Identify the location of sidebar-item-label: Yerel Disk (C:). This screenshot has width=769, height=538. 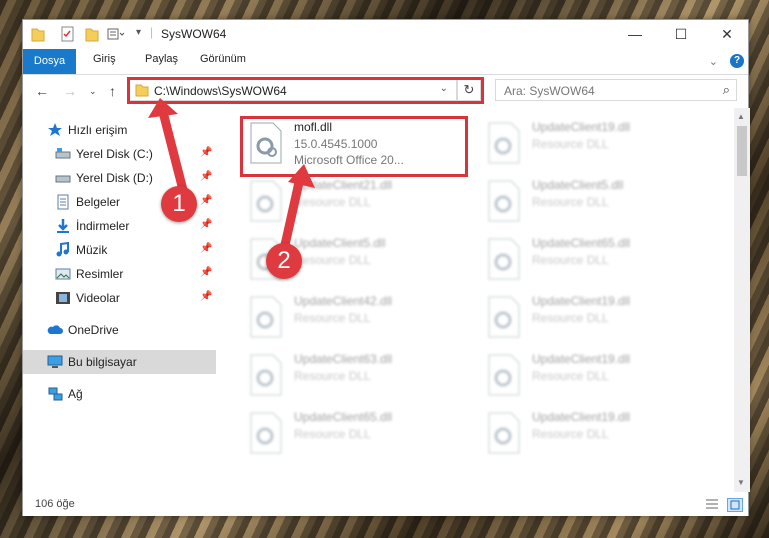
(114, 154).